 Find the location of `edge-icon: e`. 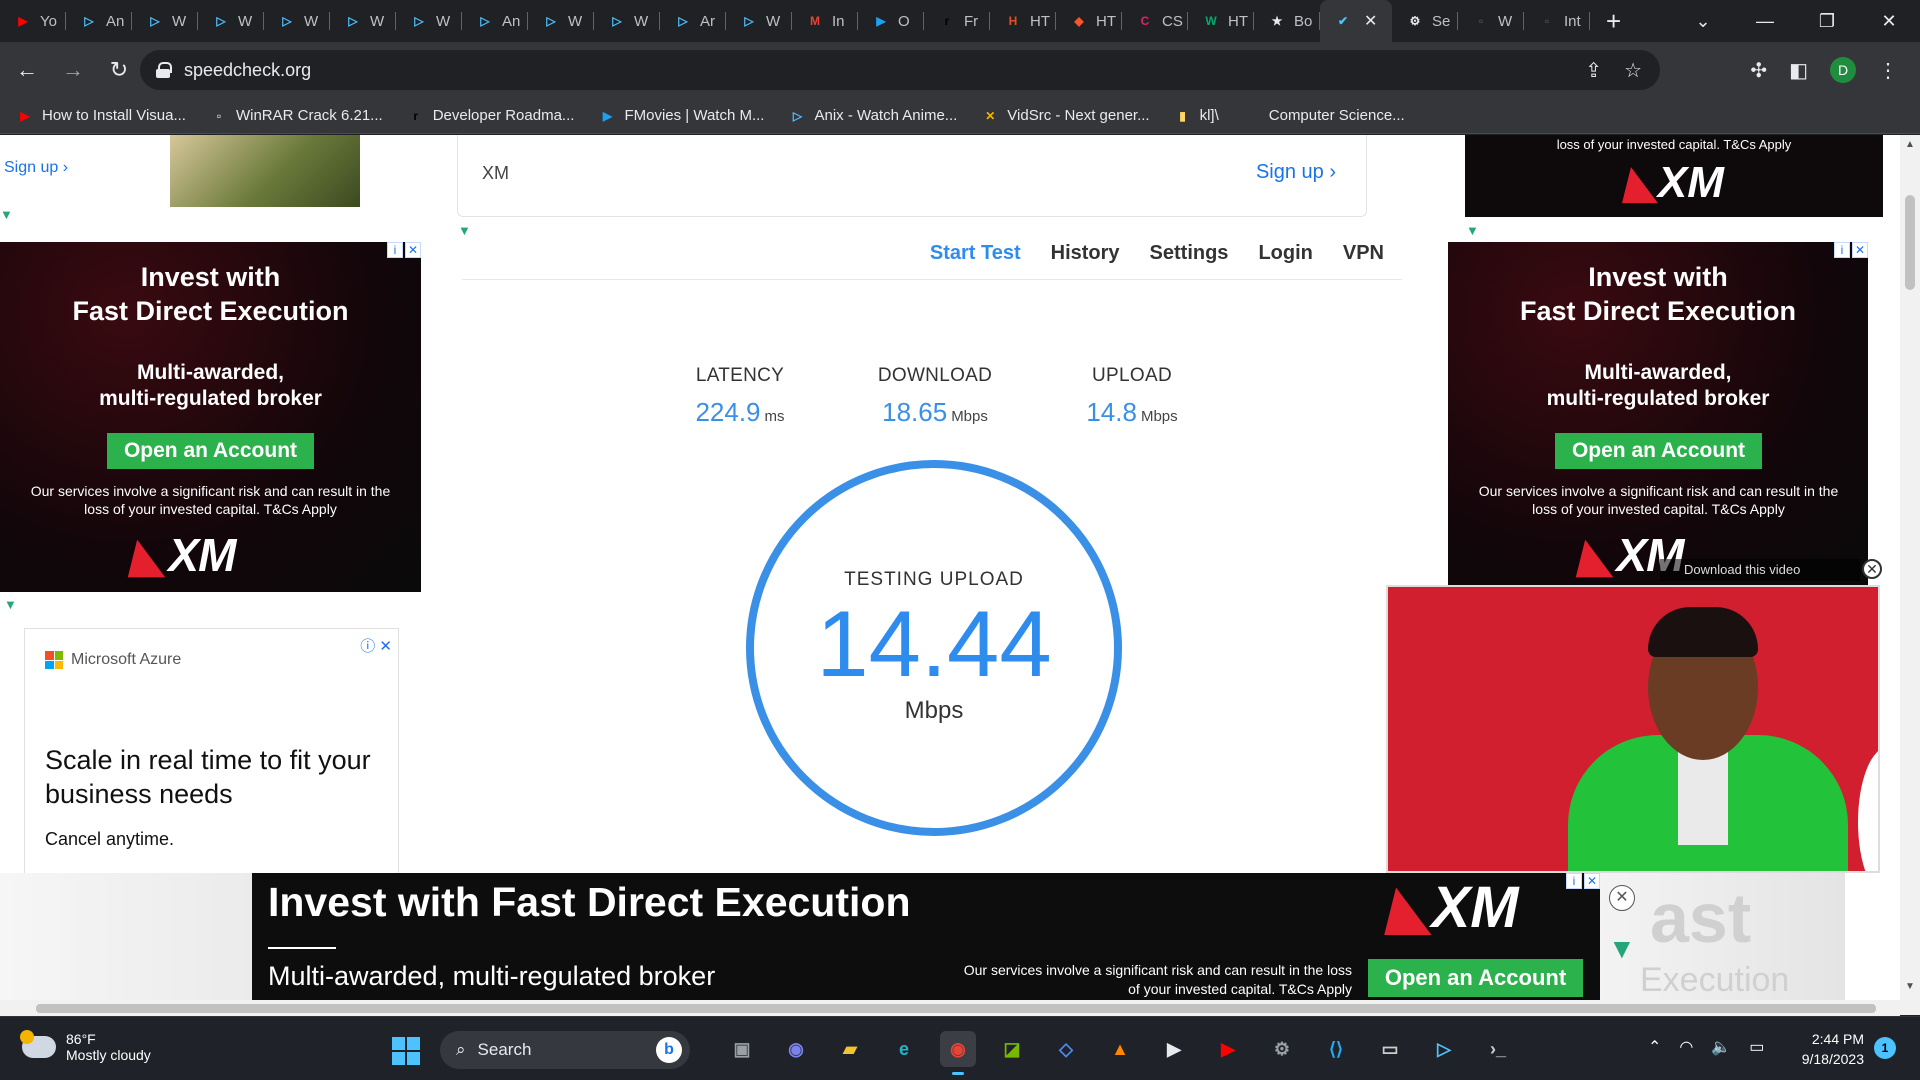

edge-icon: e is located at coordinates (904, 1049).